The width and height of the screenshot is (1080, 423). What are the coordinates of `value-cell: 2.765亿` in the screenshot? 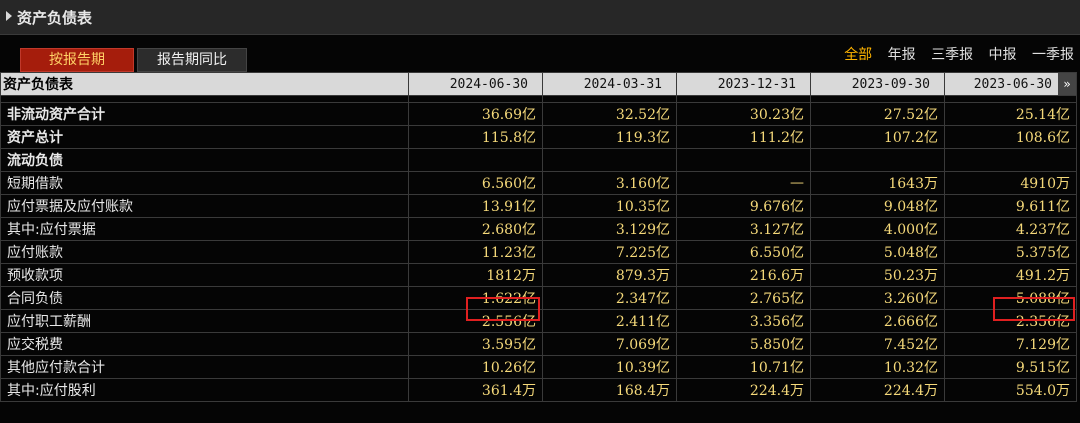 It's located at (743, 298).